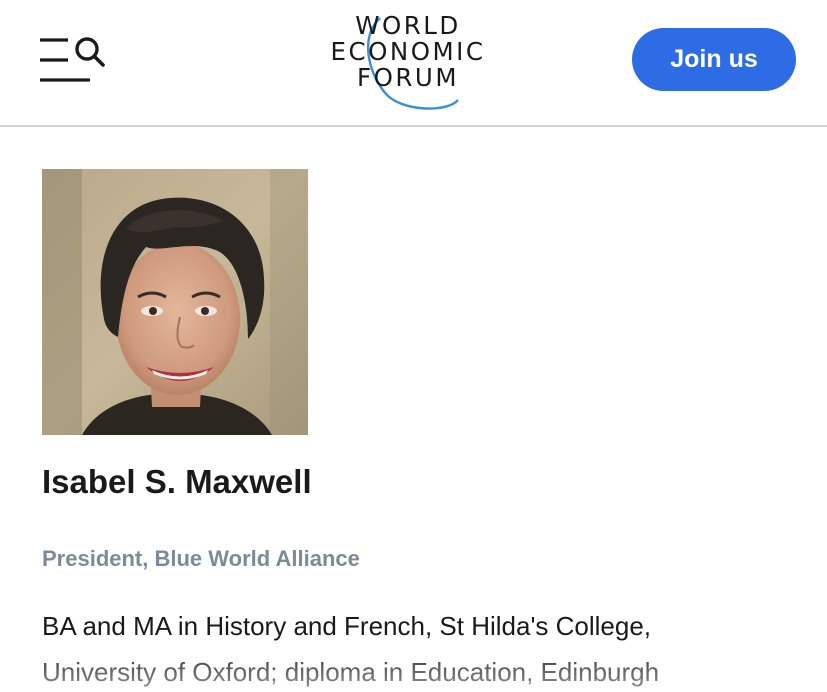 The height and width of the screenshot is (692, 827). Describe the element at coordinates (175, 302) in the screenshot. I see `profile-photo` at that location.